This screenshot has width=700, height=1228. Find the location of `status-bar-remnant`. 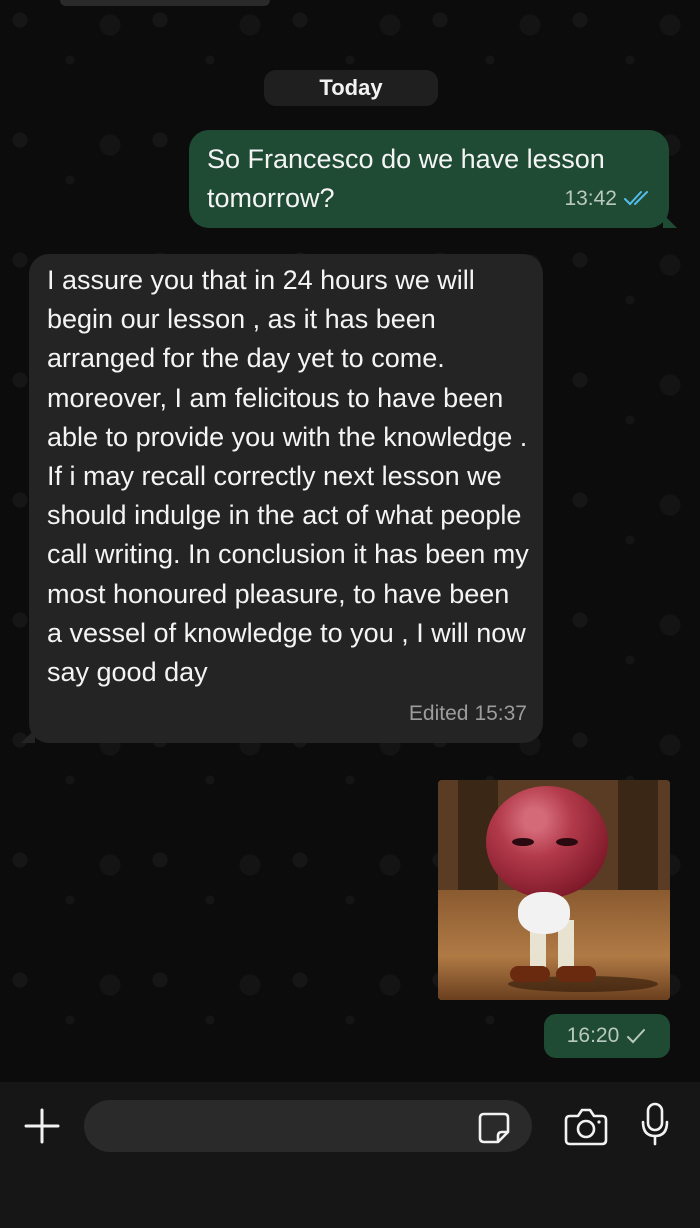

status-bar-remnant is located at coordinates (350, 3).